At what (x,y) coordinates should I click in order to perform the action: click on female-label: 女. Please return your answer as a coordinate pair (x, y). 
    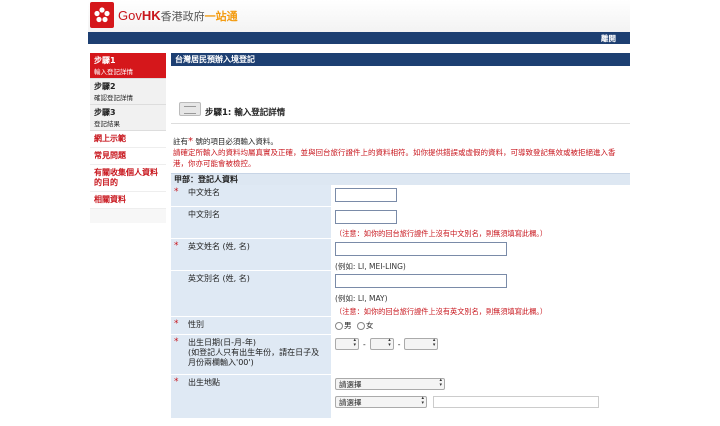
    Looking at the image, I should click on (369, 325).